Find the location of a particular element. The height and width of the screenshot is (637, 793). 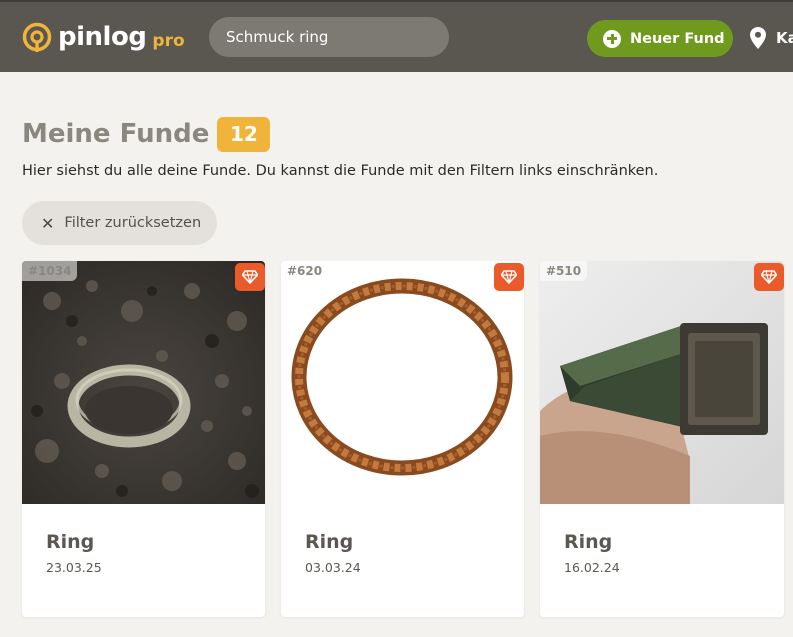

find-id: #1034 is located at coordinates (50, 271).